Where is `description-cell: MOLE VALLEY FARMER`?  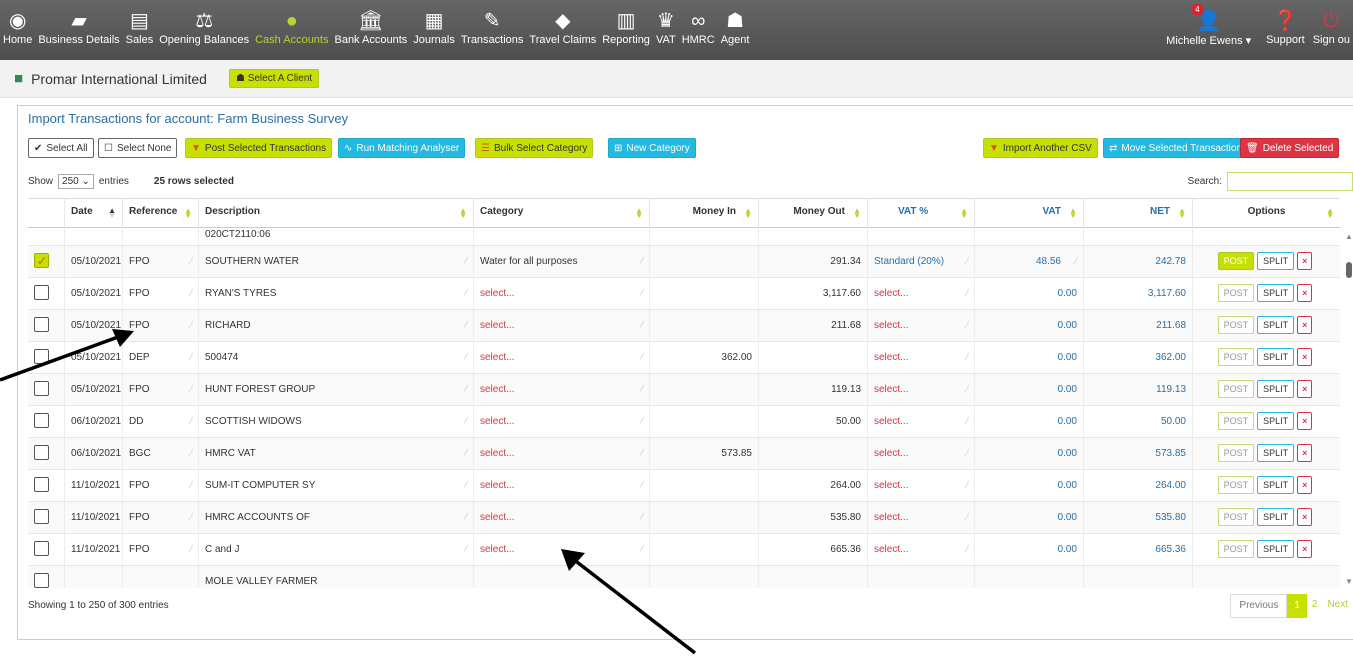 description-cell: MOLE VALLEY FARMER is located at coordinates (336, 576).